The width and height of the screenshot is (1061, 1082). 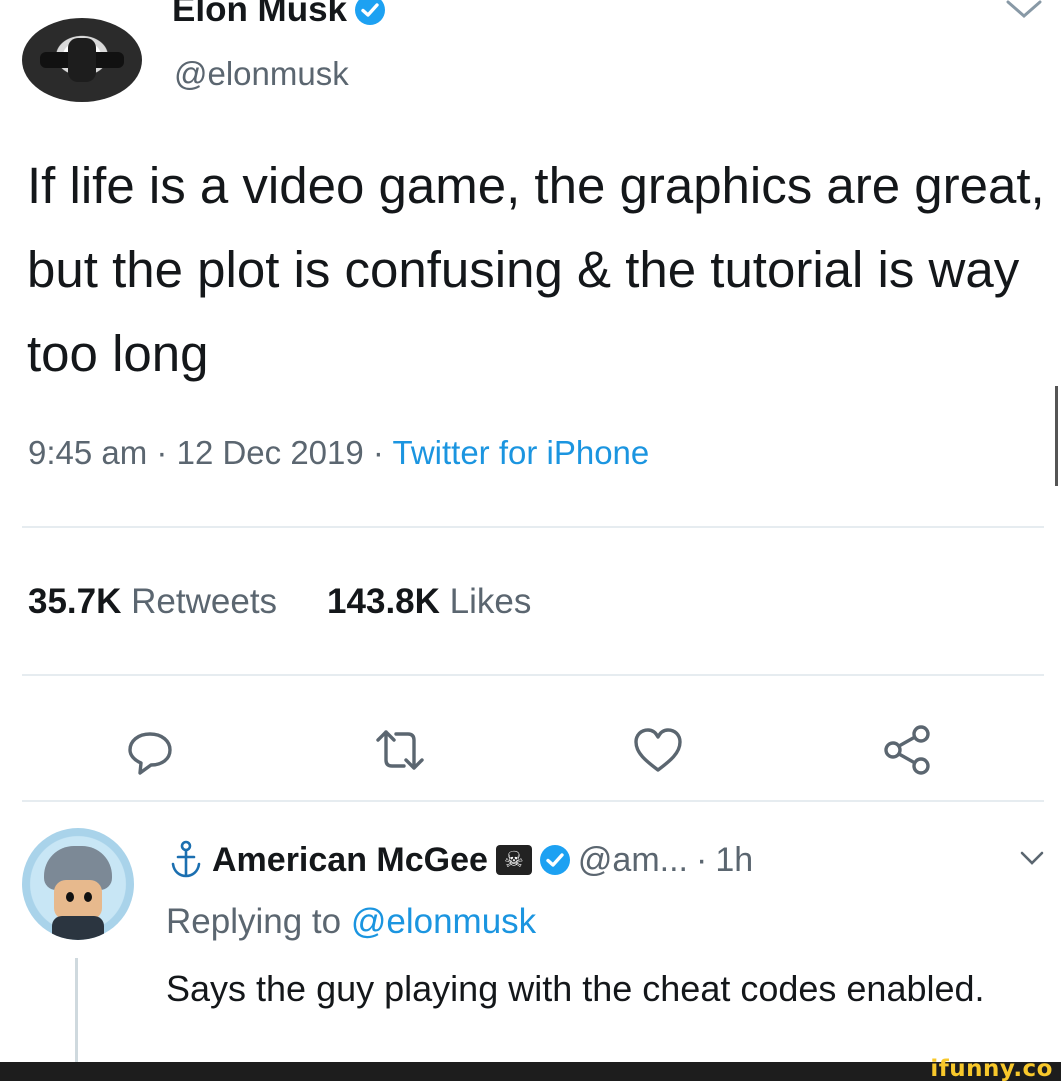 What do you see at coordinates (186, 859) in the screenshot?
I see `anchor-icon` at bounding box center [186, 859].